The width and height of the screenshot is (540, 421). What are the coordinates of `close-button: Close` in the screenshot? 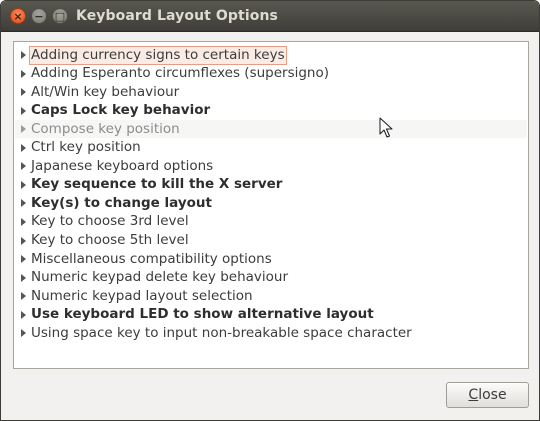 It's located at (487, 395).